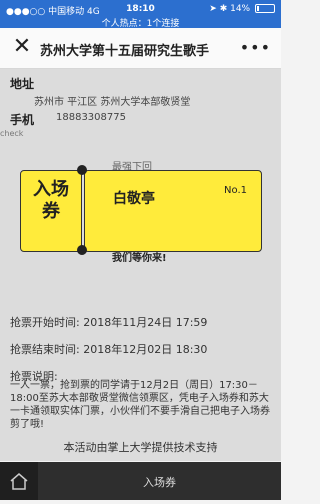 Image resolution: width=320 pixels, height=504 pixels. What do you see at coordinates (12, 133) in the screenshot?
I see `check-text: check` at bounding box center [12, 133].